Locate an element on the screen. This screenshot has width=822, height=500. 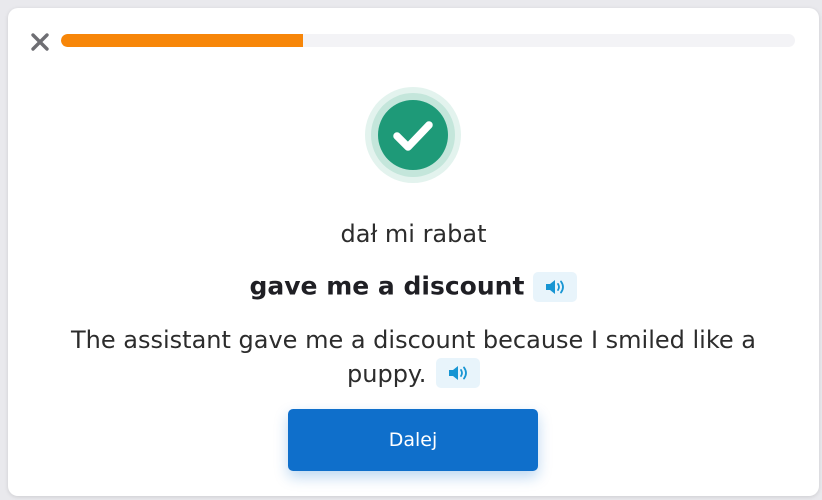
source-phrase: dał mi rabat is located at coordinates (413, 234).